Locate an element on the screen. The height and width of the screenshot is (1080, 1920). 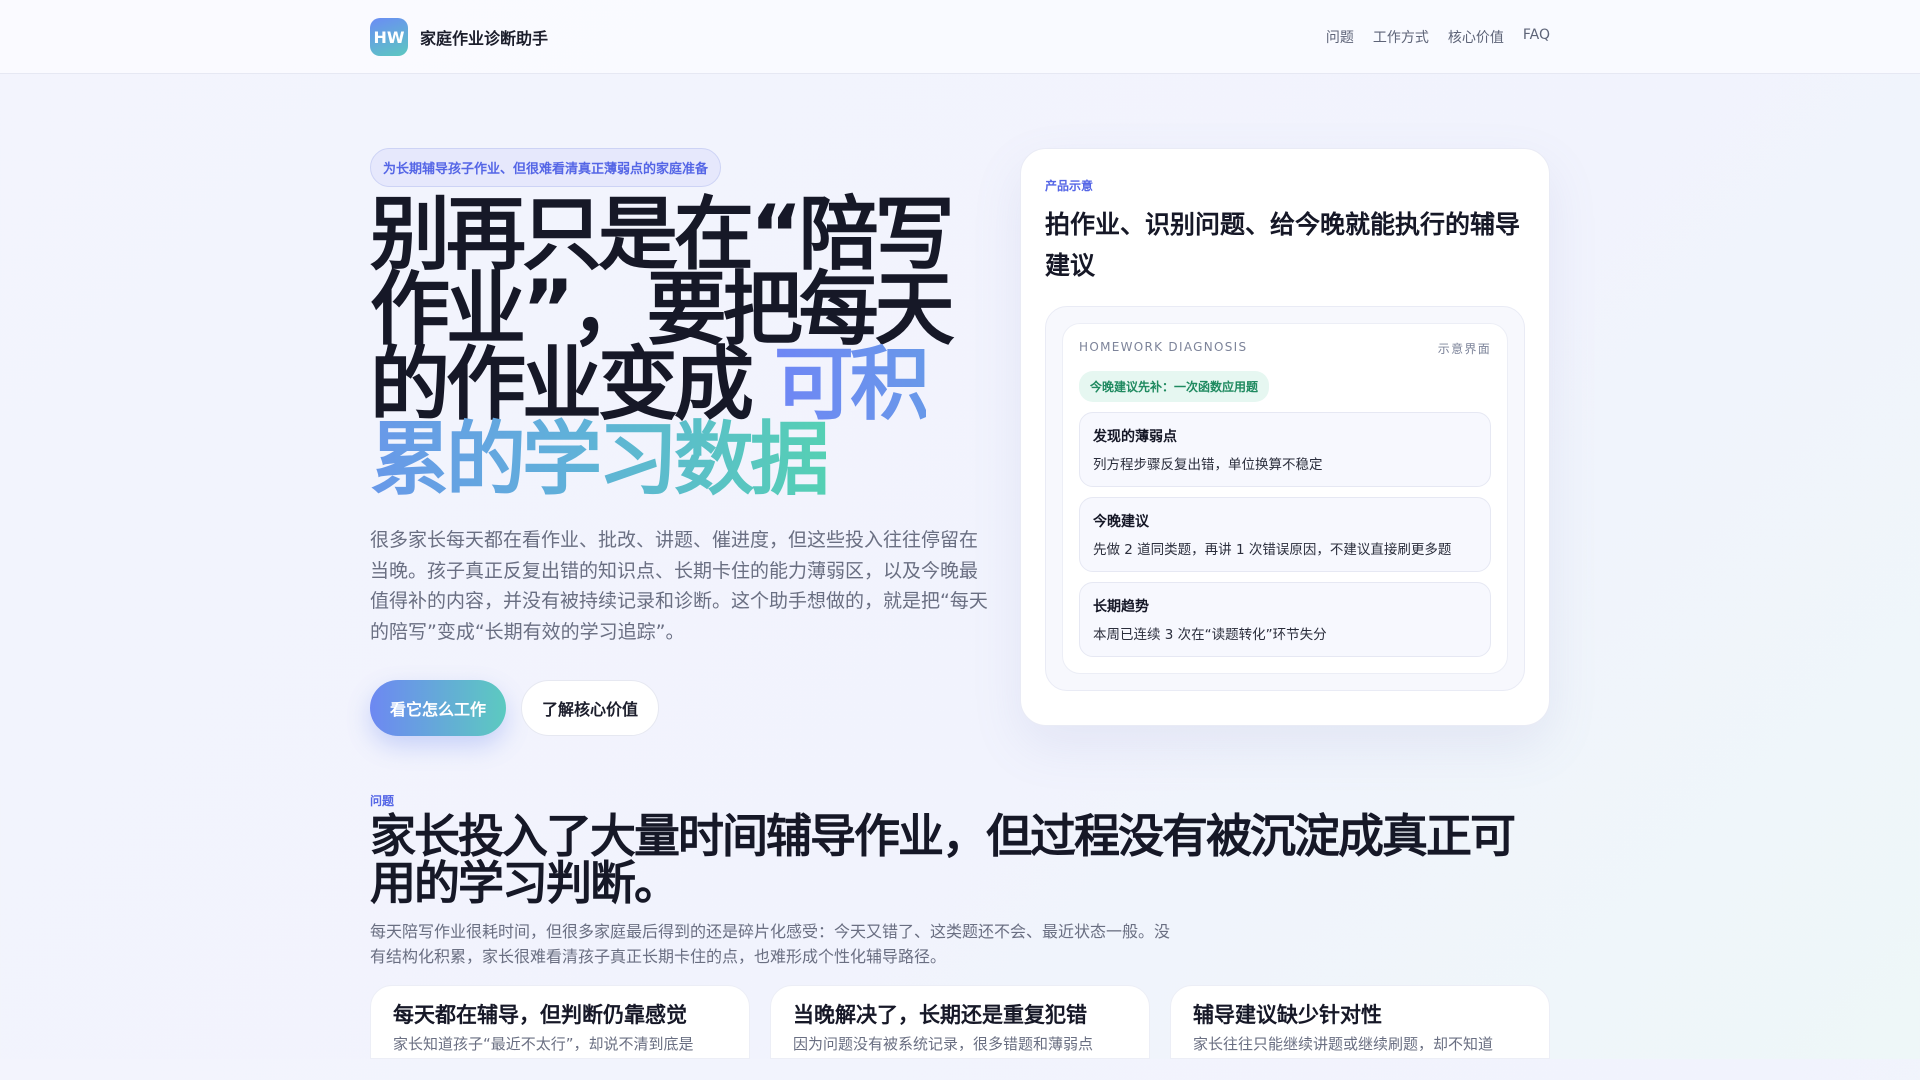
brand-name: 家庭作业诊断助手 is located at coordinates (484, 37).